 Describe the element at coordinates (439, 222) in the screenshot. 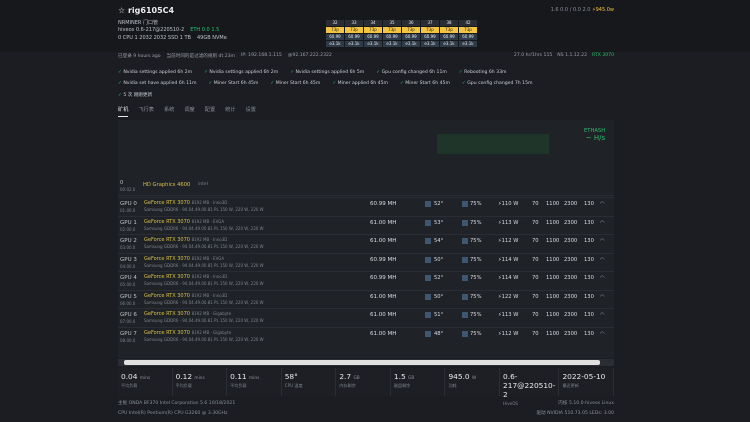

I see `gpu-temp: 53°` at that location.